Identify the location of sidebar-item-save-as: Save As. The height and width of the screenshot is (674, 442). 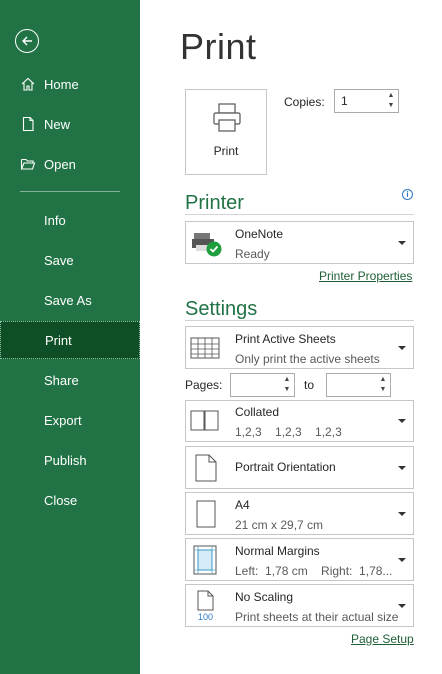
(70, 300).